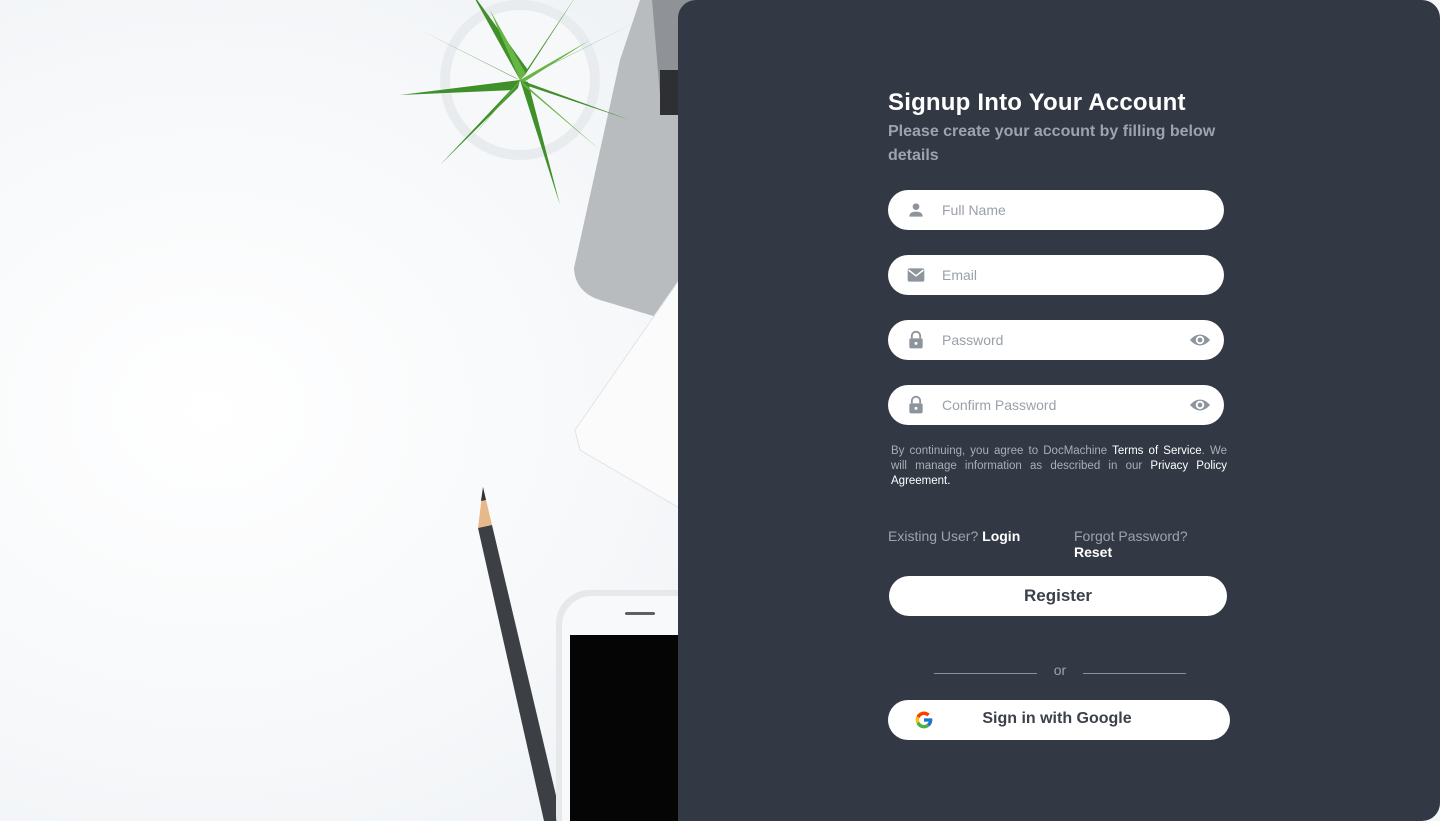 The width and height of the screenshot is (1440, 821). I want to click on confirm-password-input, so click(1057, 405).